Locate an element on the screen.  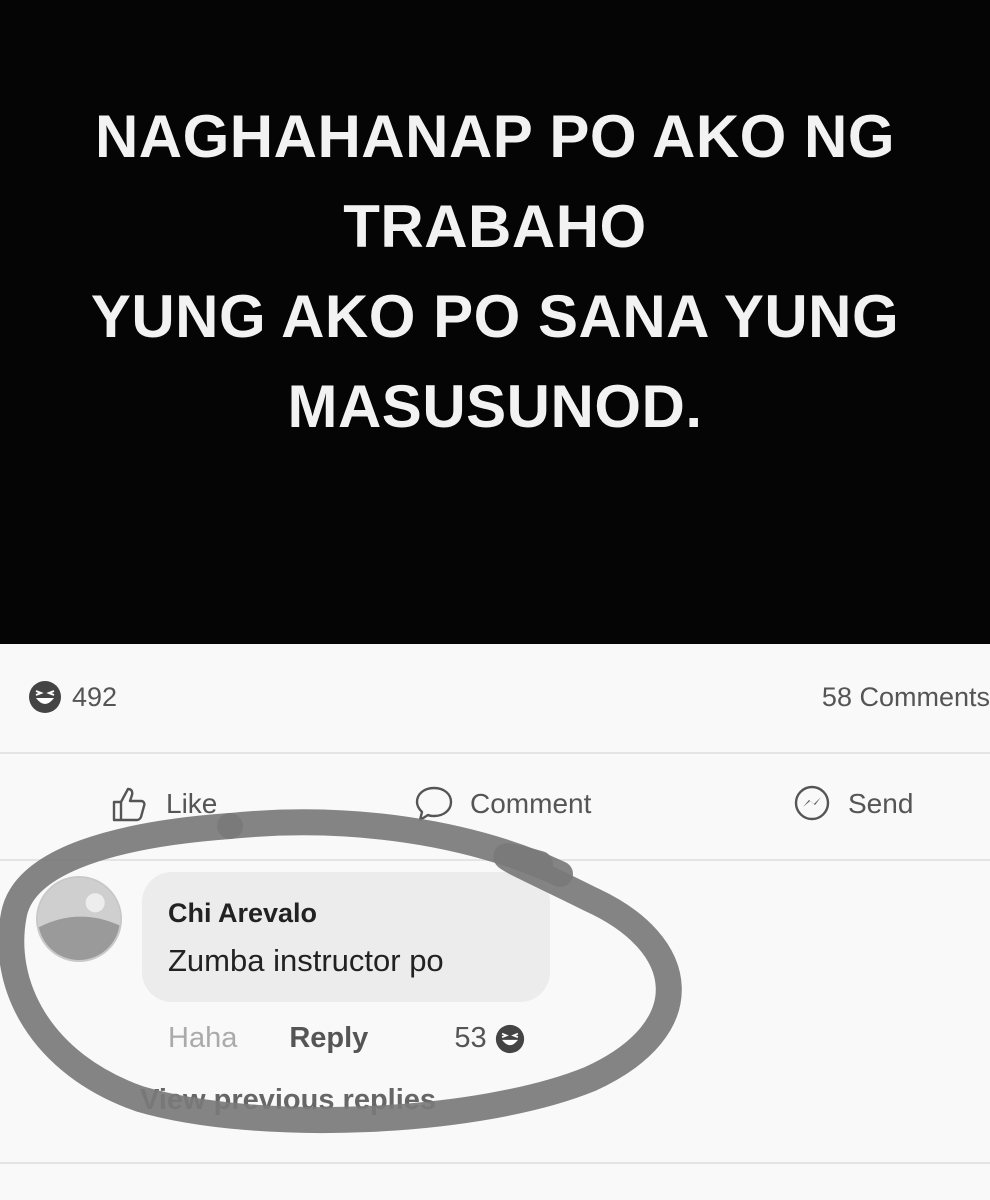
reaction-count: 492 is located at coordinates (95, 696).